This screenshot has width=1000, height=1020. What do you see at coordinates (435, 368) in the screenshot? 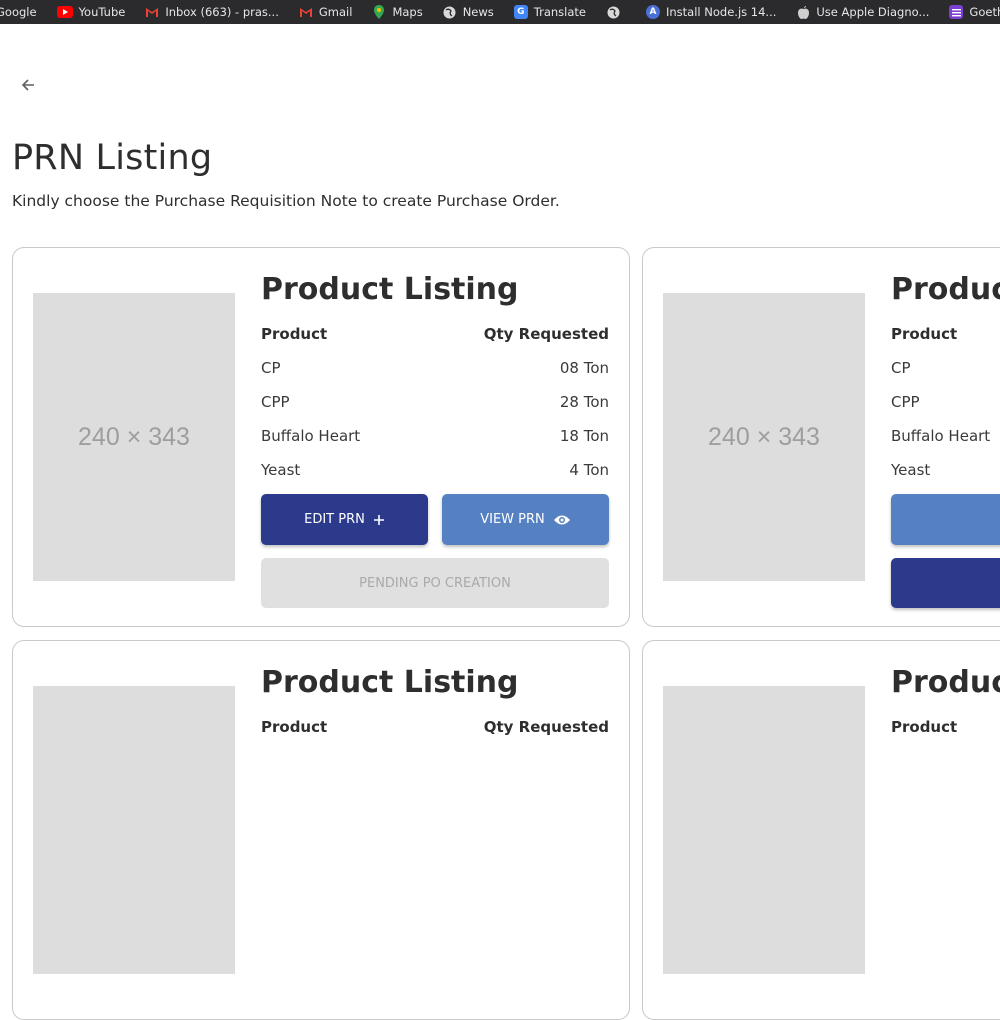
I see `table-row: CP 08 Ton` at bounding box center [435, 368].